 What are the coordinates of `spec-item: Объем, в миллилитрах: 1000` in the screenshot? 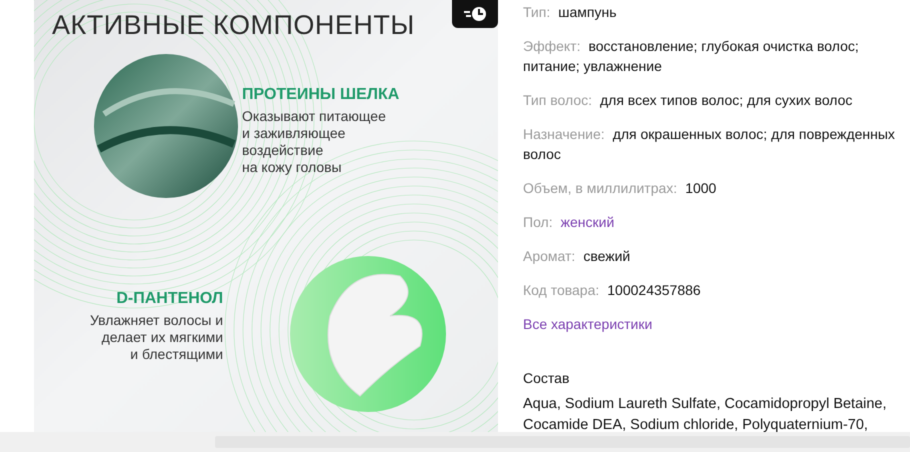 It's located at (620, 188).